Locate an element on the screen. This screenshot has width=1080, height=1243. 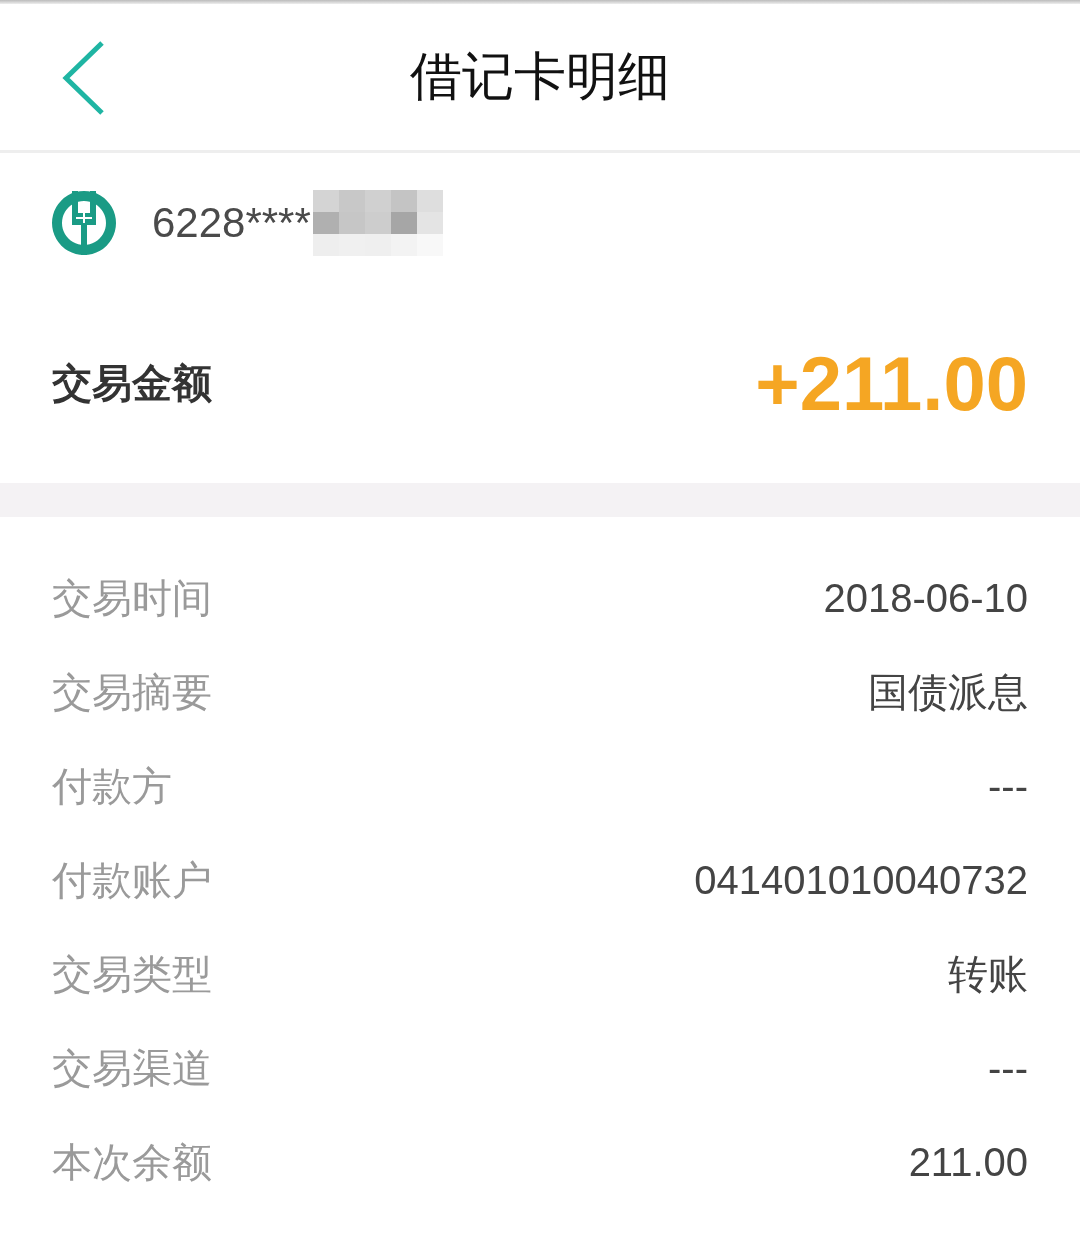
detail-label: 本次余额 is located at coordinates (132, 1162).